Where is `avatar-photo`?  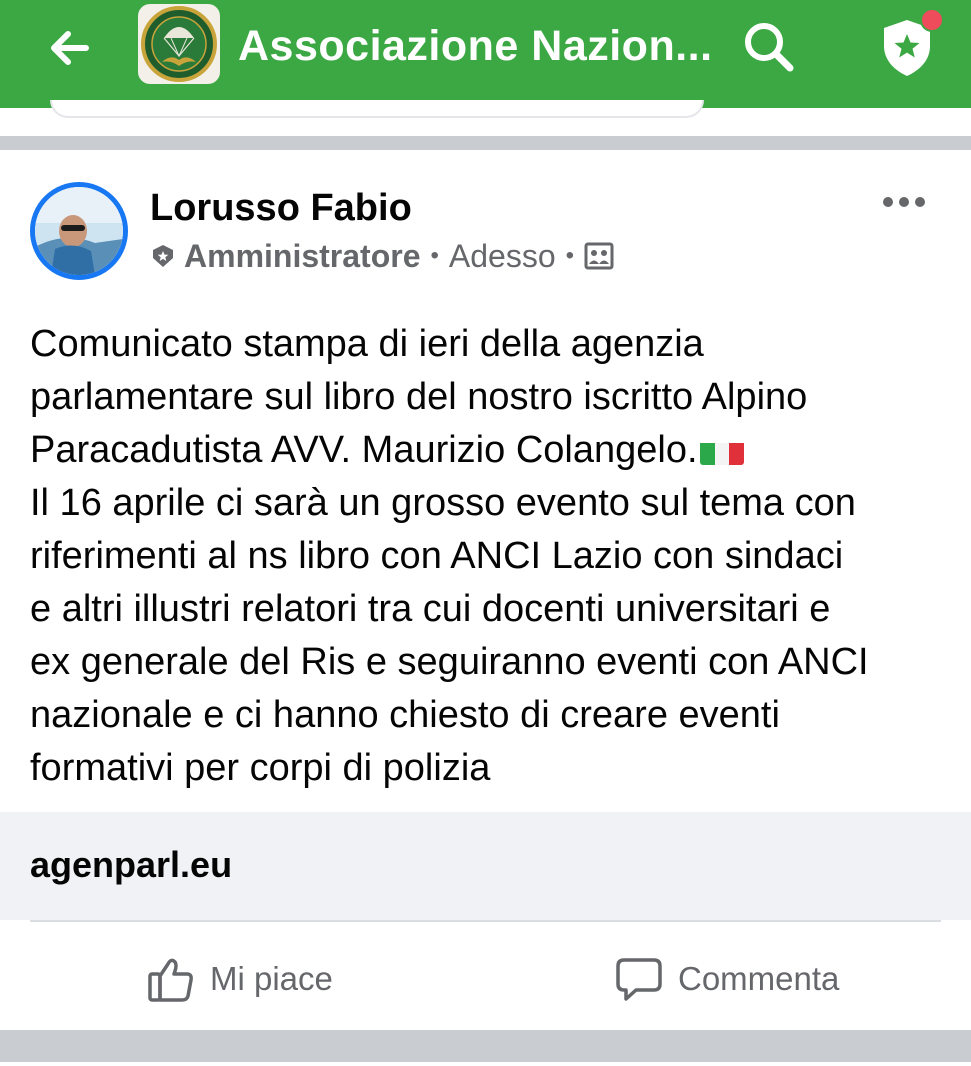
avatar-photo is located at coordinates (79, 231).